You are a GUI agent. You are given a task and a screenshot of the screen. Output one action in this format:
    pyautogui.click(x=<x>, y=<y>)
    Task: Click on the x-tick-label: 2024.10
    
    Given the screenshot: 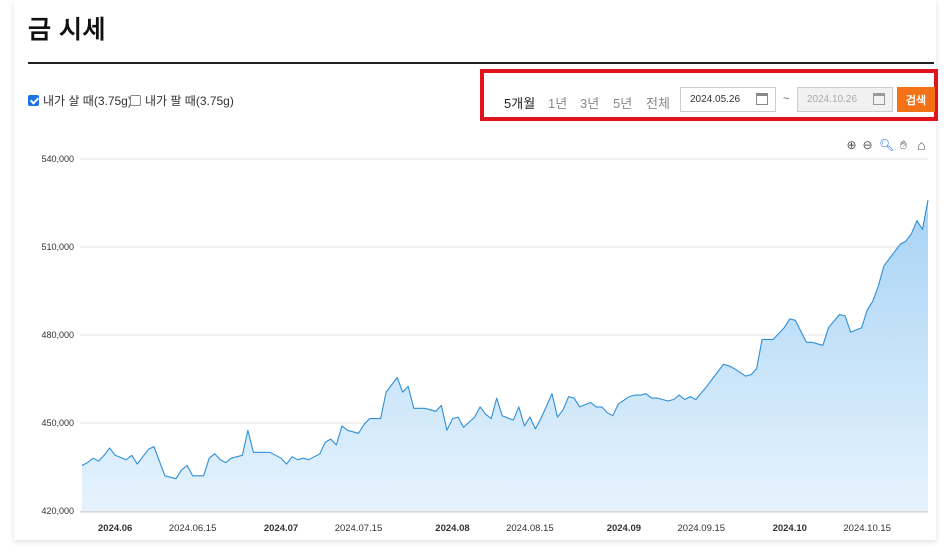 What is the action you would take?
    pyautogui.click(x=790, y=528)
    